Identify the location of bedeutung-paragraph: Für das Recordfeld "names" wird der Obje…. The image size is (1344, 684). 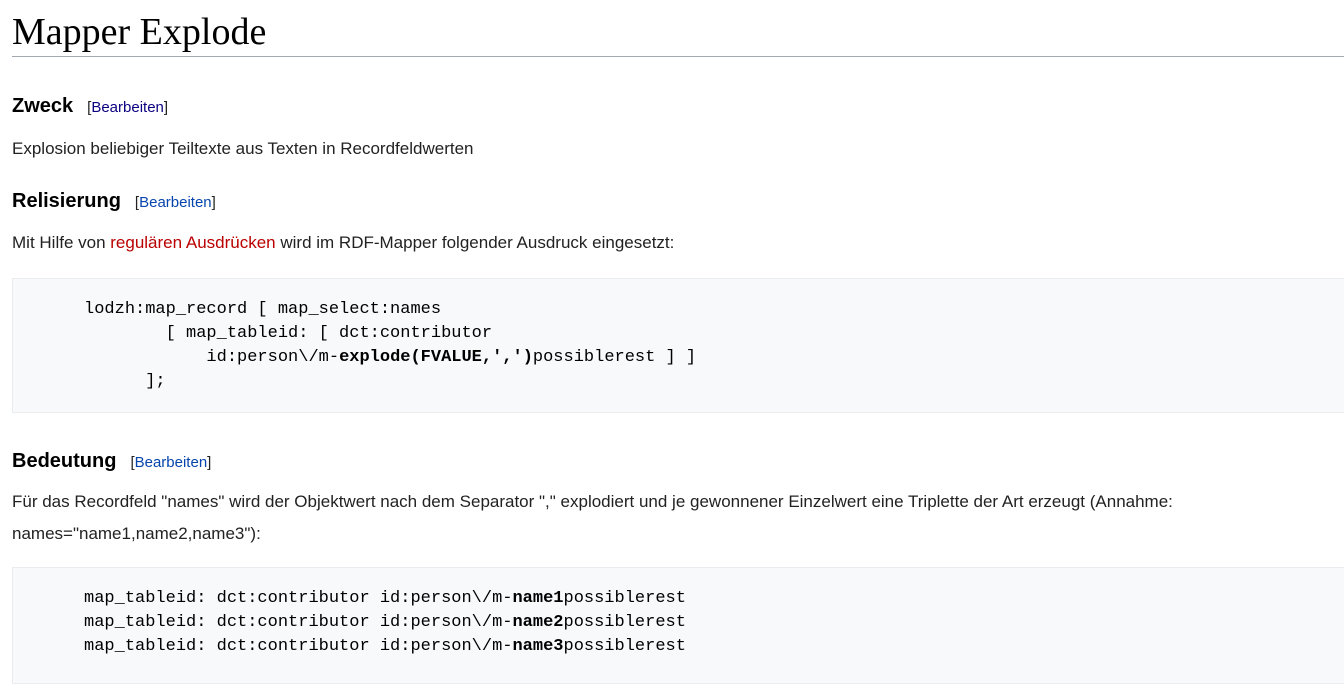
(592, 517).